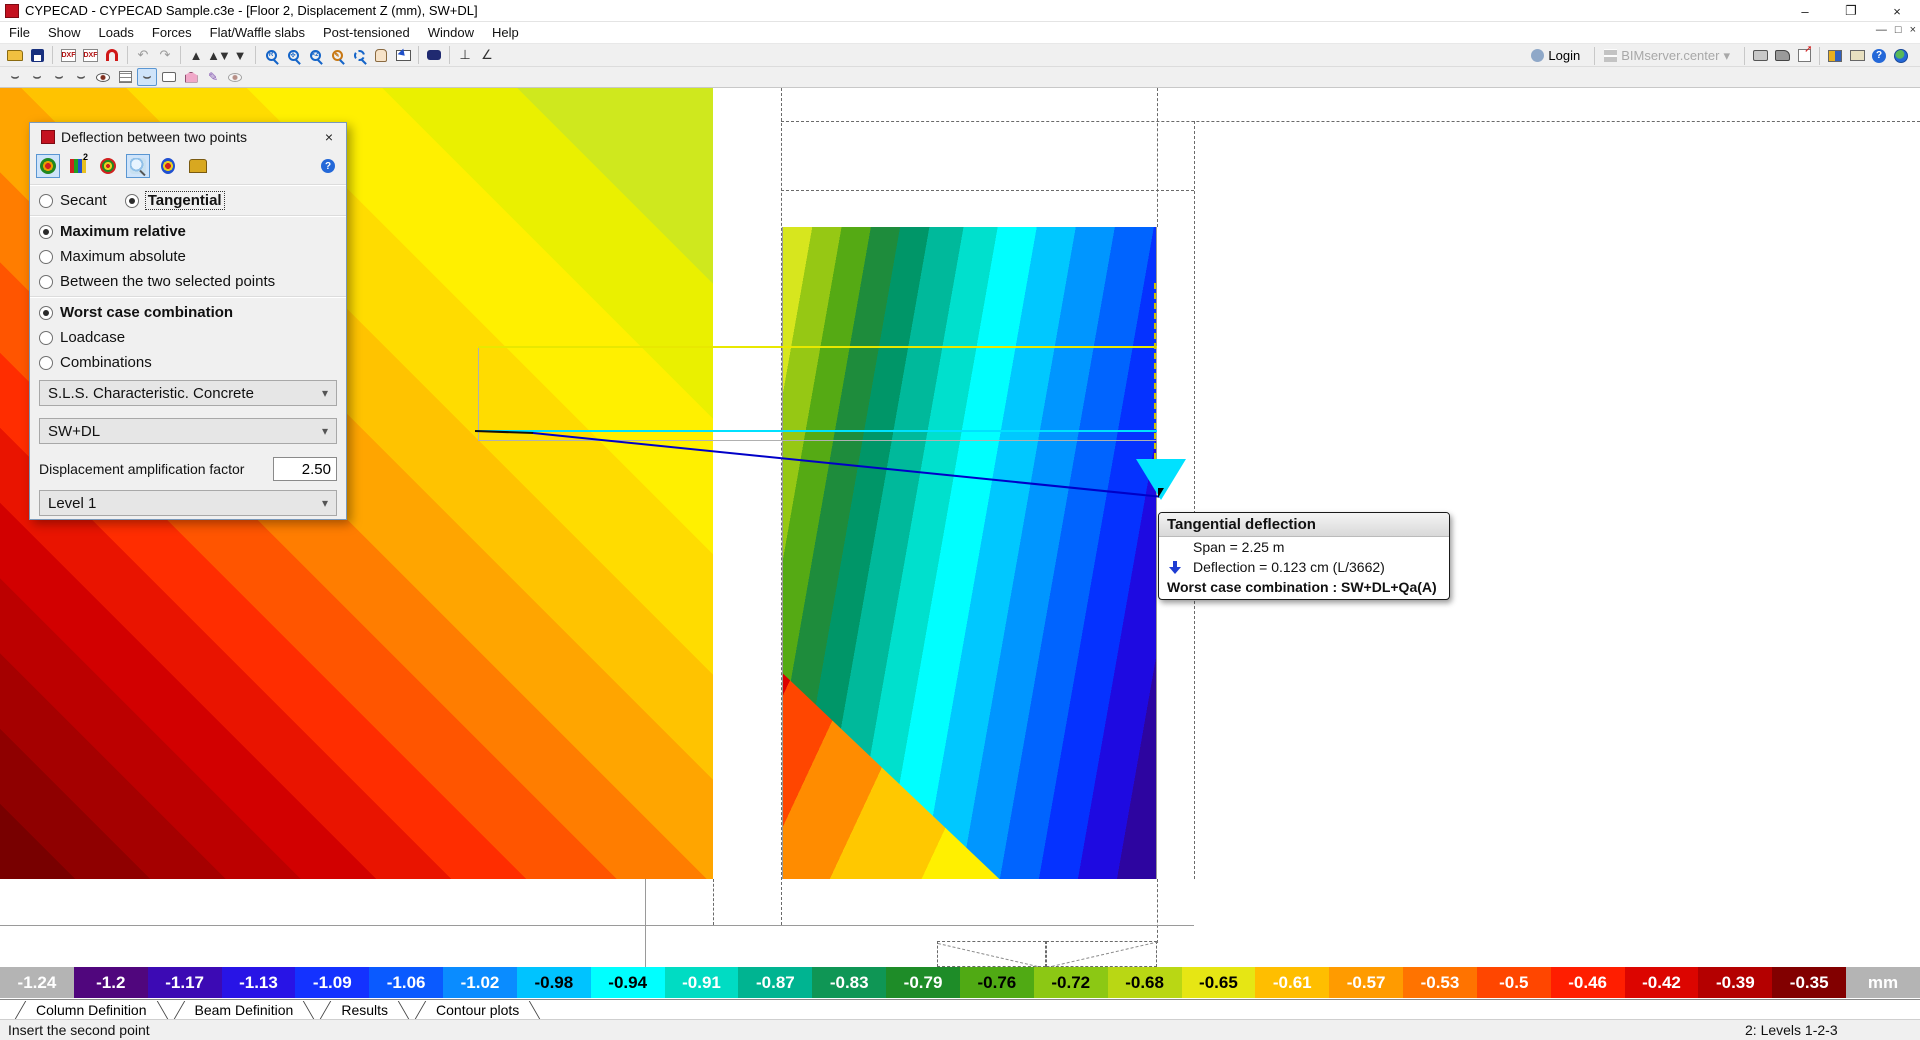 This screenshot has width=1920, height=1040. Describe the element at coordinates (191, 77) in the screenshot. I see `isosurface-icon` at that location.